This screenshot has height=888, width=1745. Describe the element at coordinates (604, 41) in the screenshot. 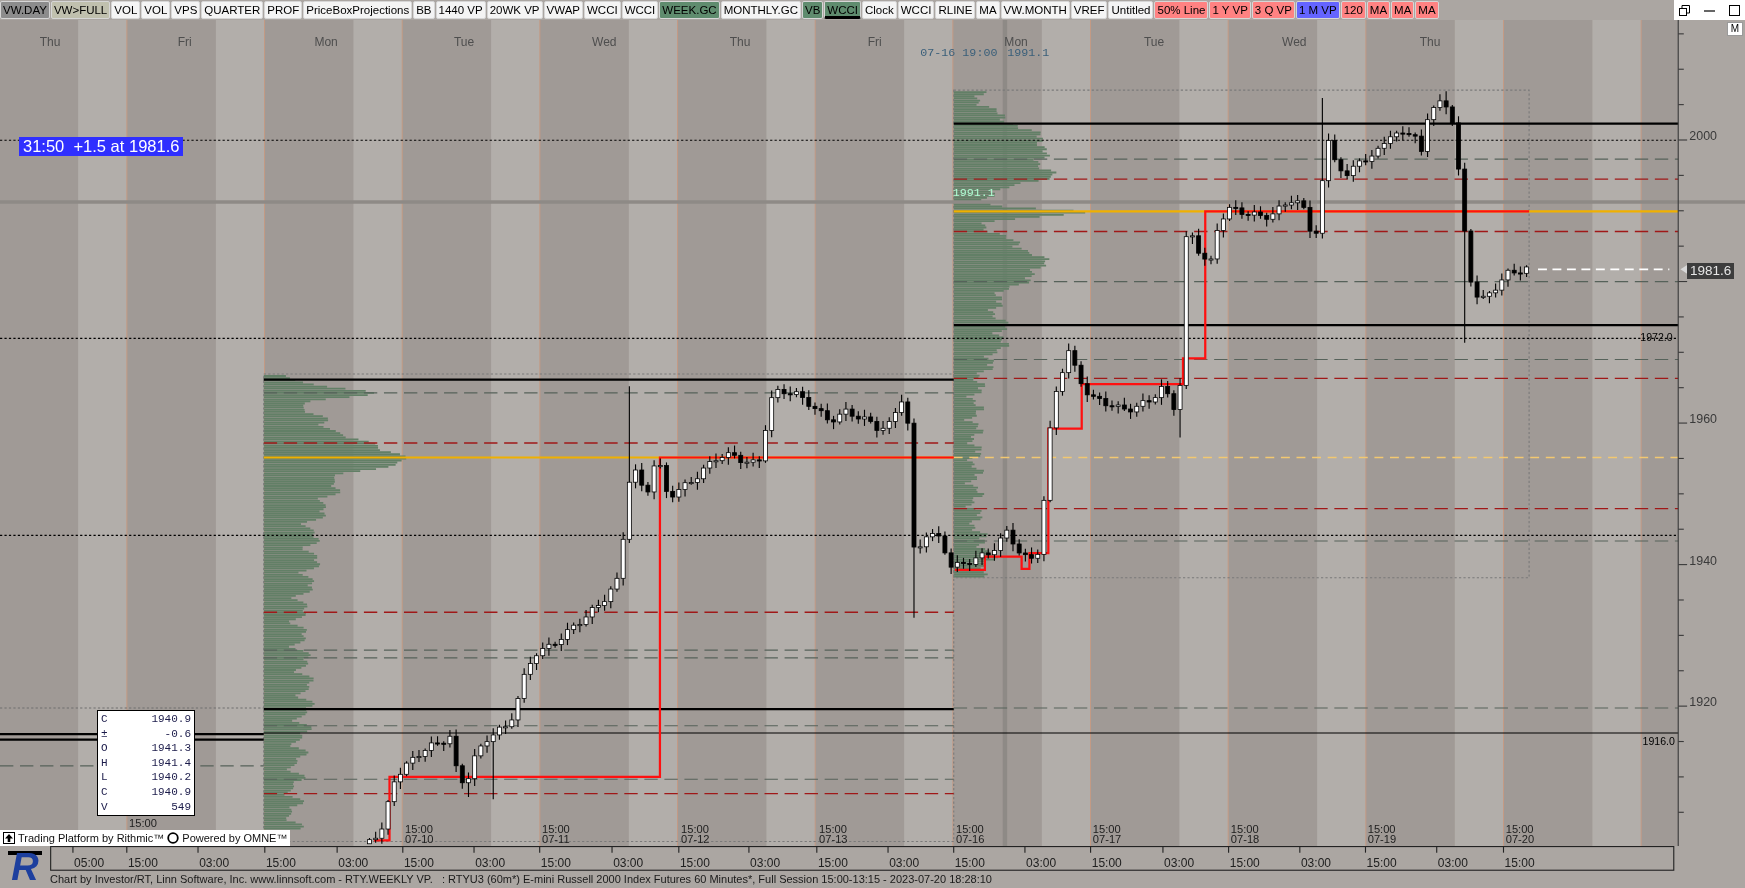

I see `day-label: Wed` at that location.